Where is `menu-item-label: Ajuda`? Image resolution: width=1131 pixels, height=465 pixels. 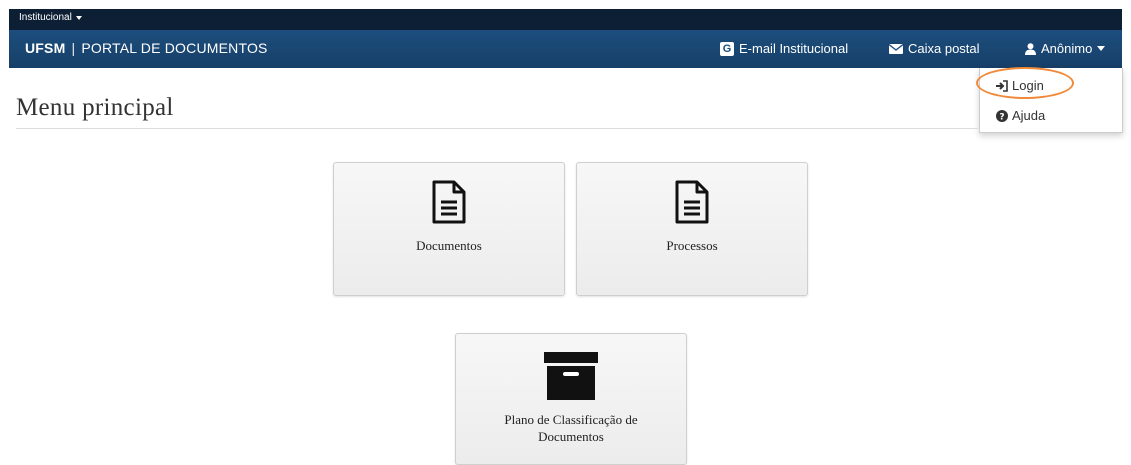 menu-item-label: Ajuda is located at coordinates (1029, 115).